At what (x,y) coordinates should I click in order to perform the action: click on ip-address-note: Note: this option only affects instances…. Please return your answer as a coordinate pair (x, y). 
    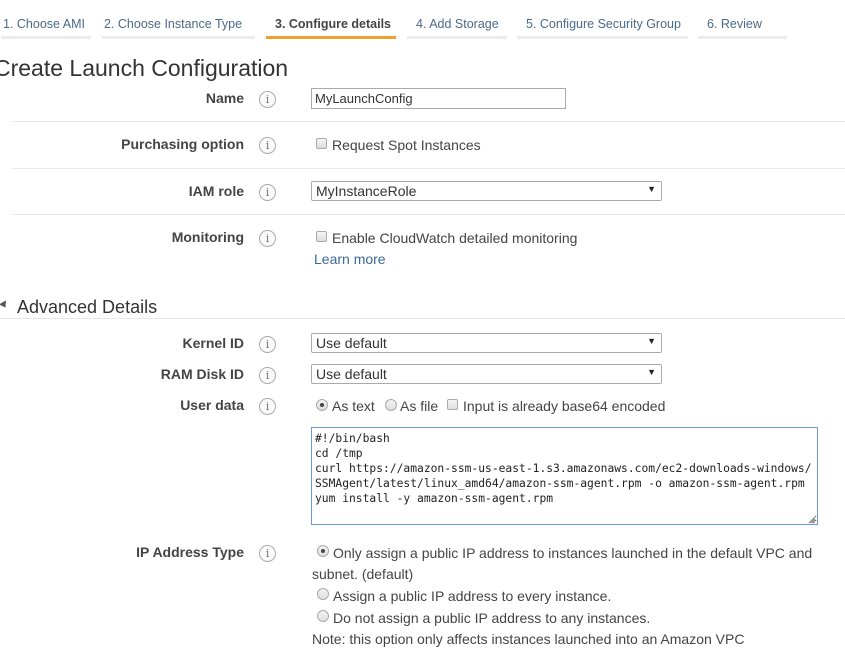
    Looking at the image, I should click on (528, 639).